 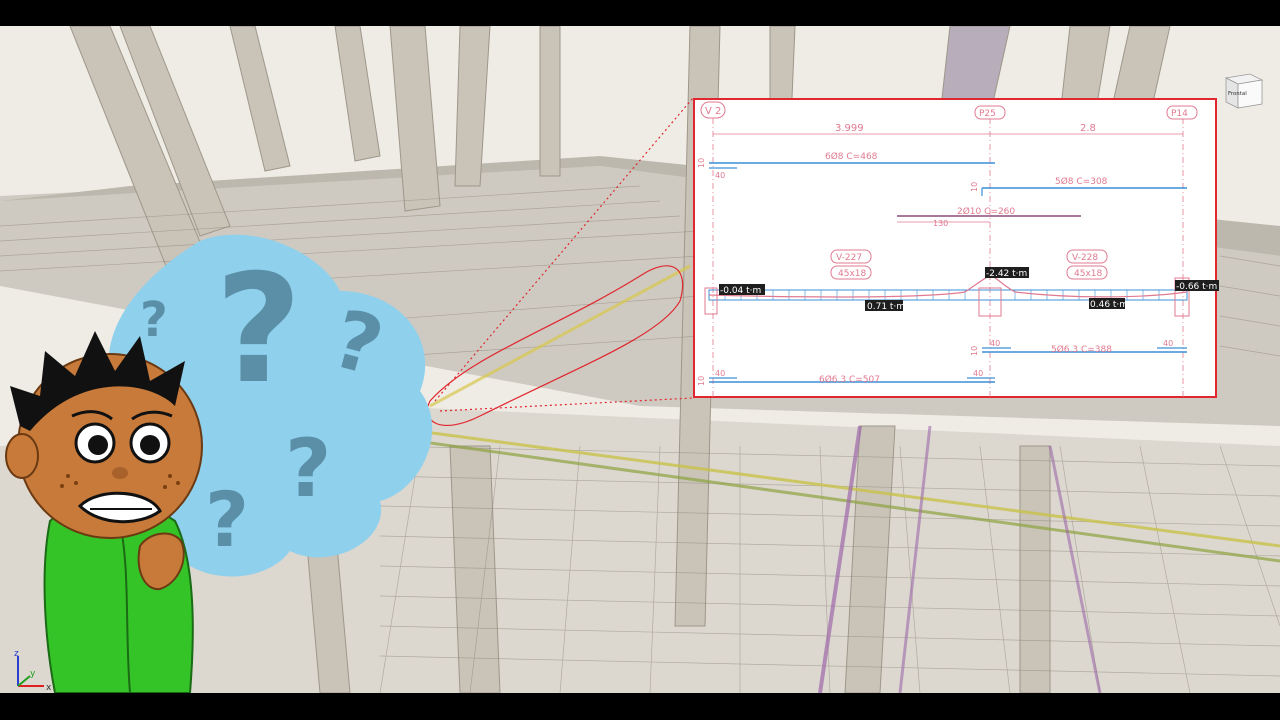 What do you see at coordinates (986, 211) in the screenshot?
I see `rebar-middle-label: 2Ø10 C=260` at bounding box center [986, 211].